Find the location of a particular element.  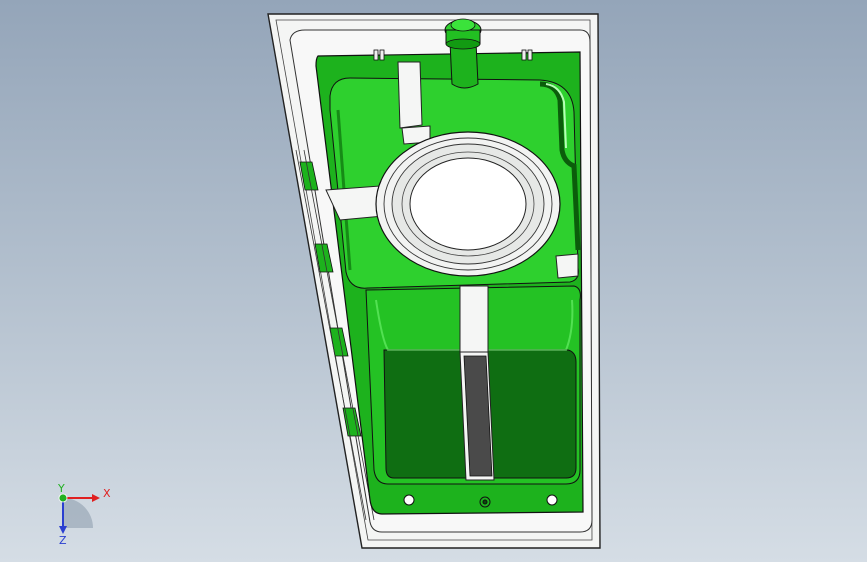

y-axis-dot-icon is located at coordinates (63, 498).